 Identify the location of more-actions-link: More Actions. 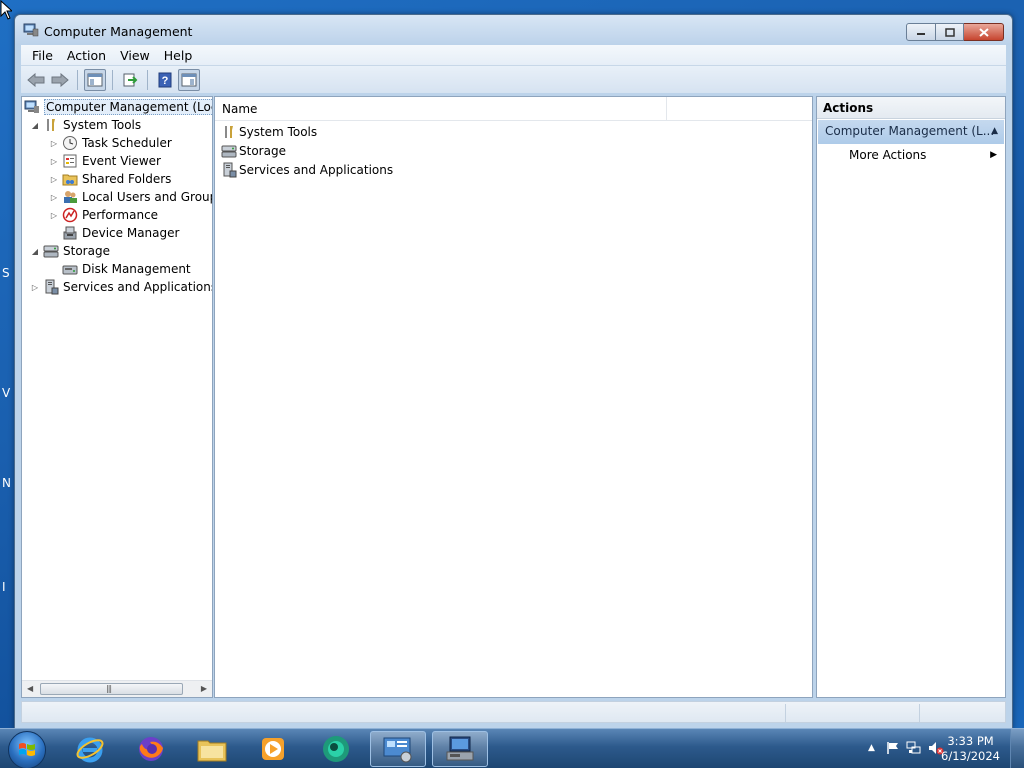
(887, 155).